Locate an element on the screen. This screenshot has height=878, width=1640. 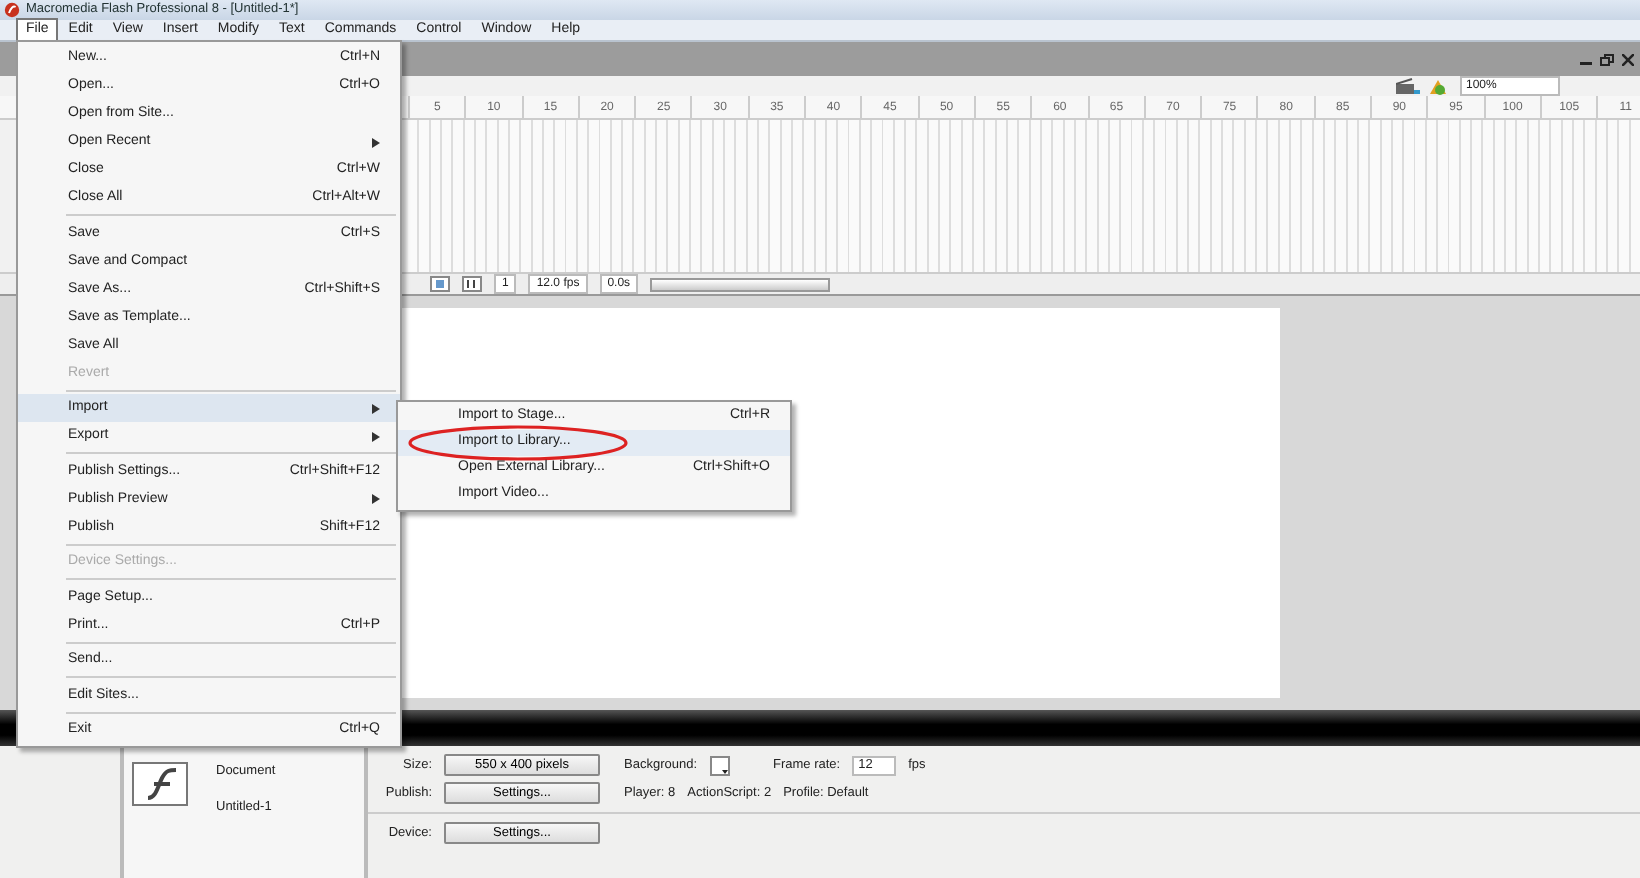
onion-skin-icon is located at coordinates (440, 284).